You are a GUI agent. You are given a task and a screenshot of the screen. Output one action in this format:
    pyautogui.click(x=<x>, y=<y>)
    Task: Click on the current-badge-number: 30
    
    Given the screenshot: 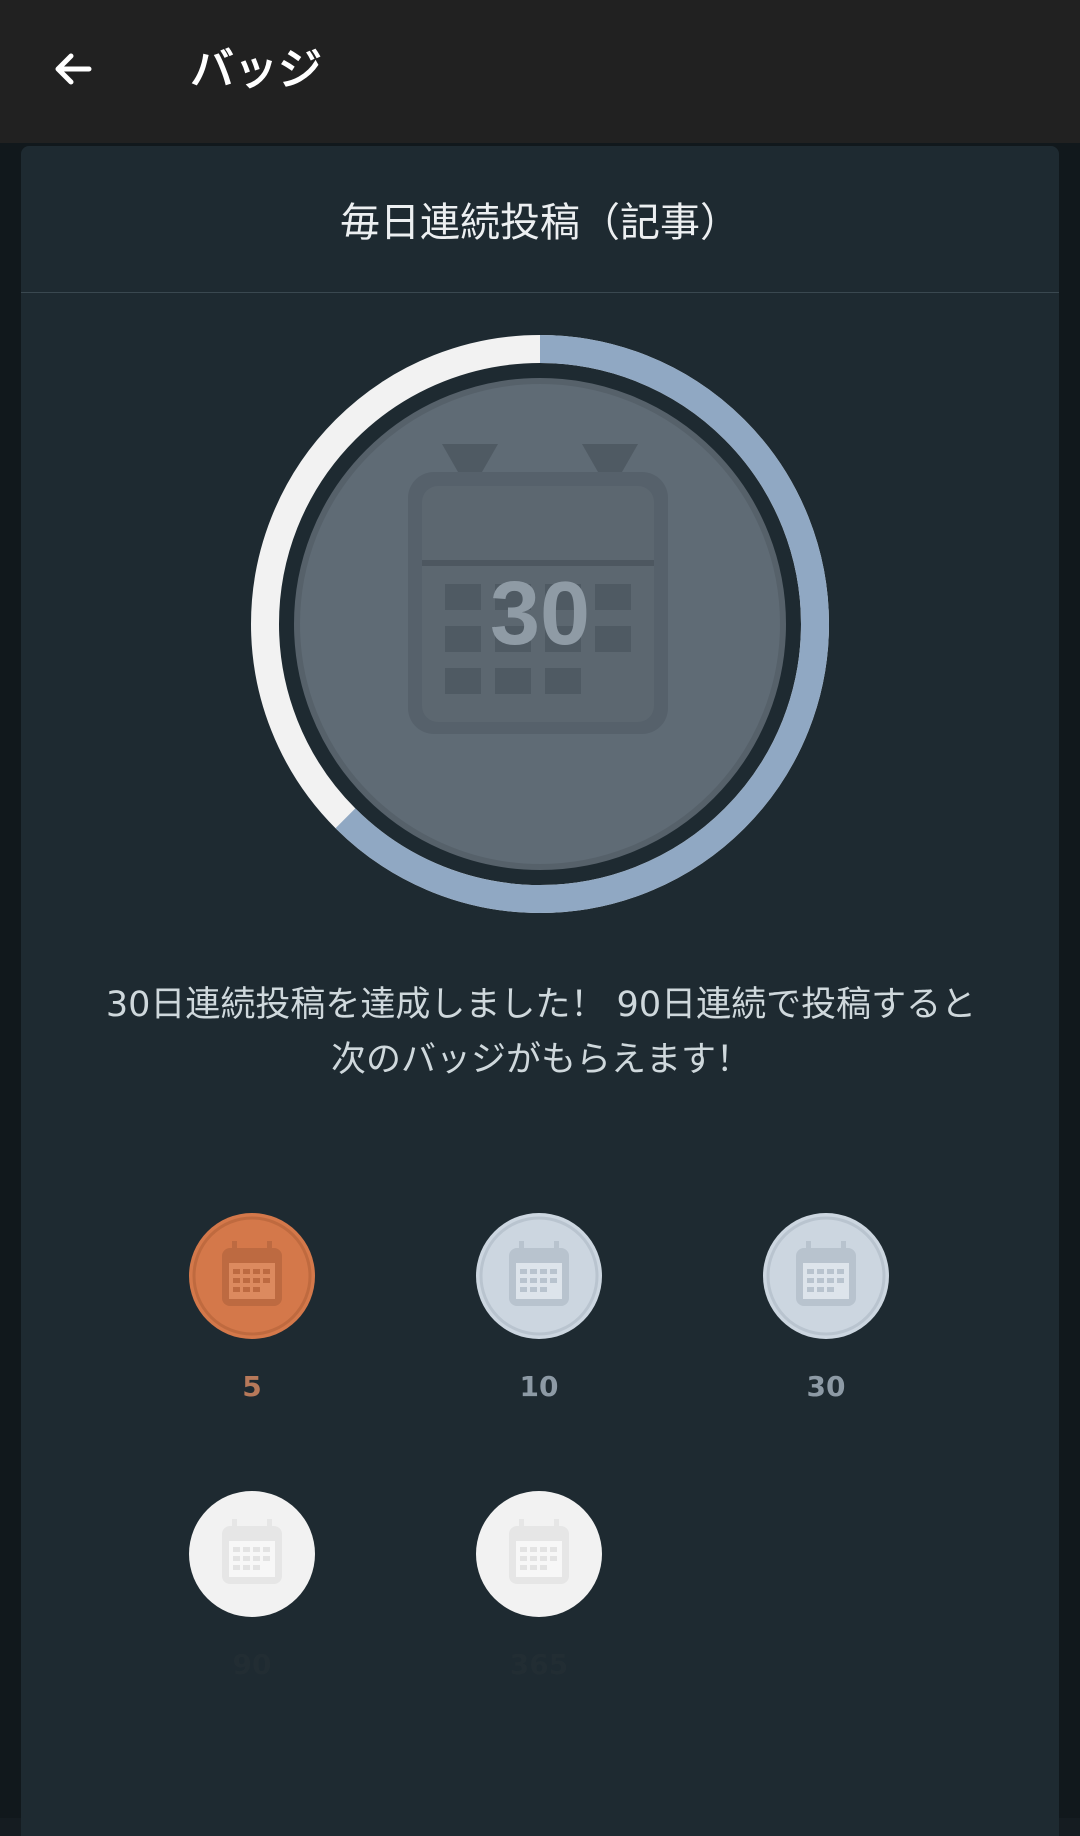 What is the action you would take?
    pyautogui.click(x=540, y=614)
    